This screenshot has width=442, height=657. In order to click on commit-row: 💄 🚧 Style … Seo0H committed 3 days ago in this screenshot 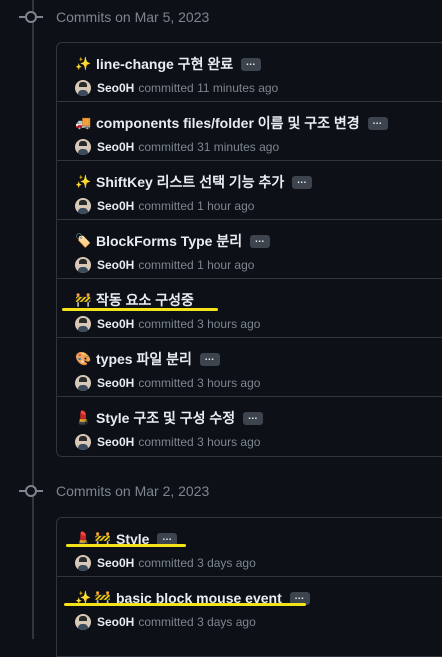, I will do `click(249, 547)`.